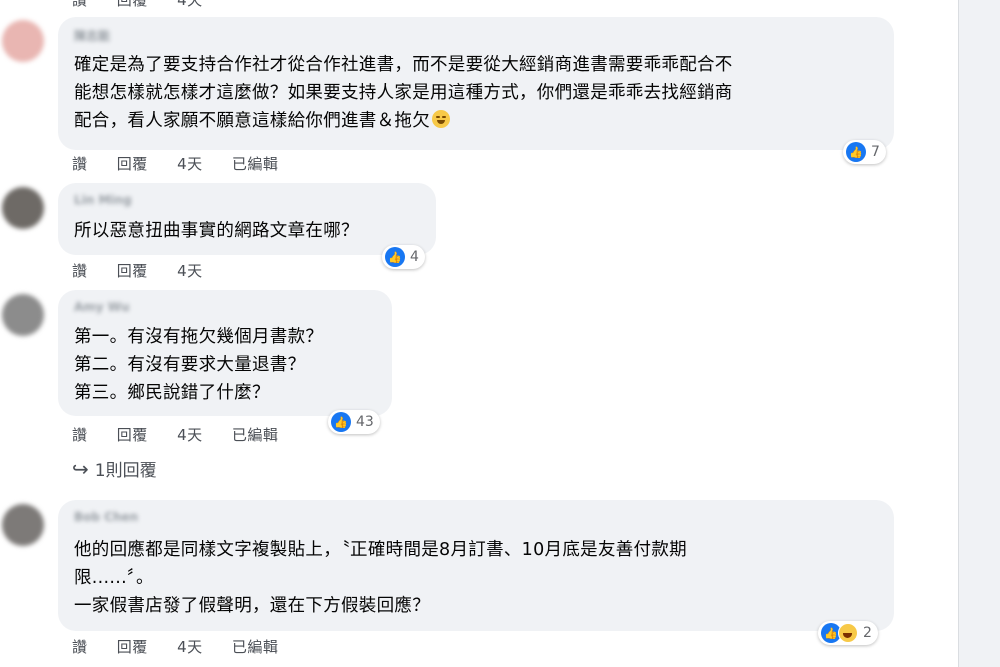  What do you see at coordinates (414, 257) in the screenshot?
I see `reaction-count: 4` at bounding box center [414, 257].